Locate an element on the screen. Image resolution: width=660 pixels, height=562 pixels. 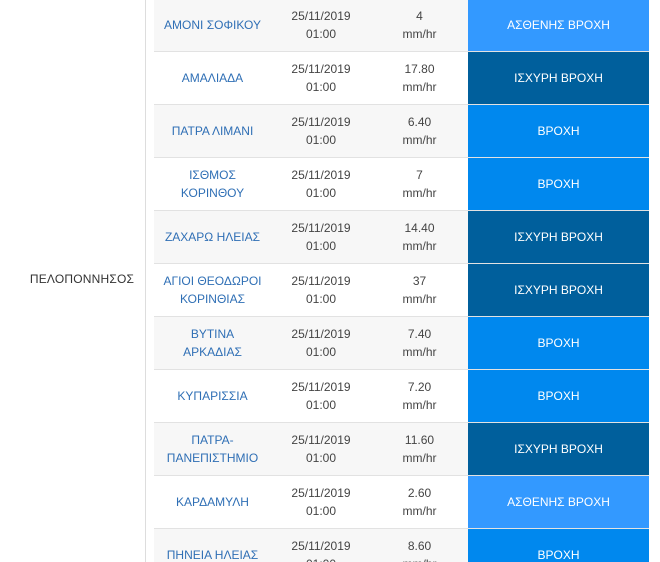
station-name-line: ΠΑΝΕΠΙΣΤΗΜΙΟ is located at coordinates (212, 458).